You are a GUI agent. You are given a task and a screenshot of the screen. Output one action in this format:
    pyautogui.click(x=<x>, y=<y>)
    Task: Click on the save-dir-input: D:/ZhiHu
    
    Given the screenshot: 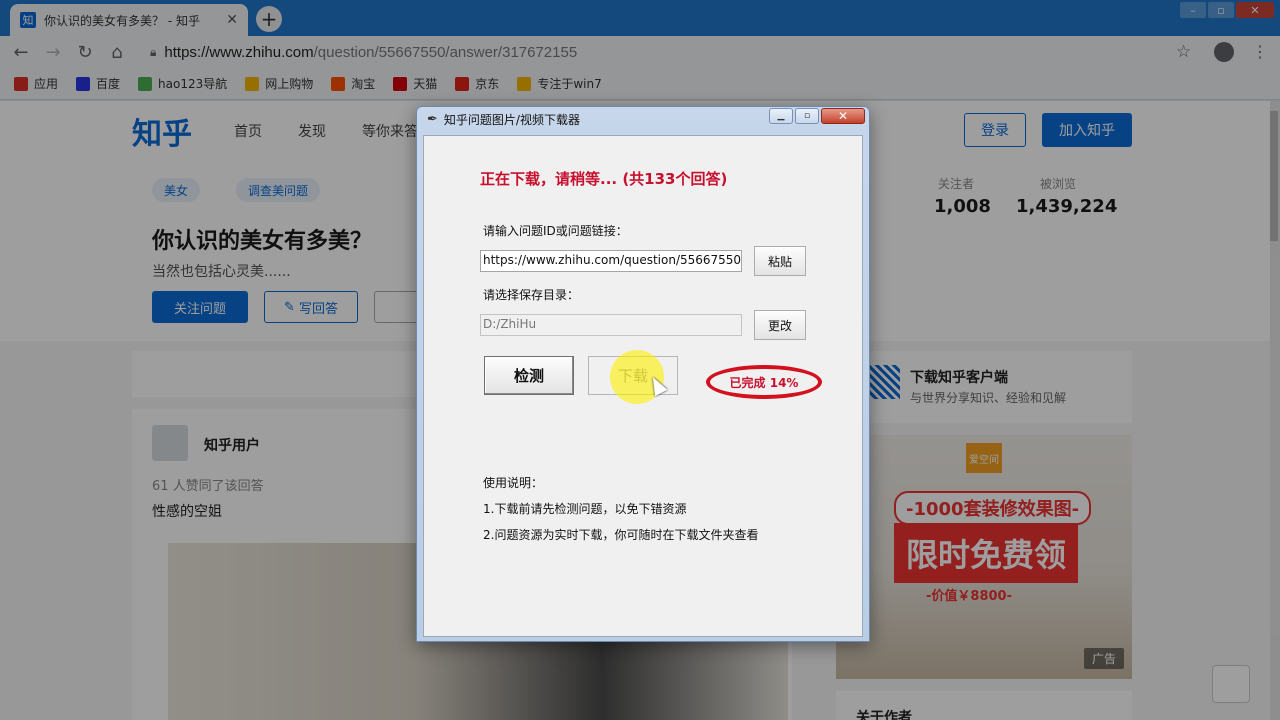 What is the action you would take?
    pyautogui.click(x=611, y=325)
    